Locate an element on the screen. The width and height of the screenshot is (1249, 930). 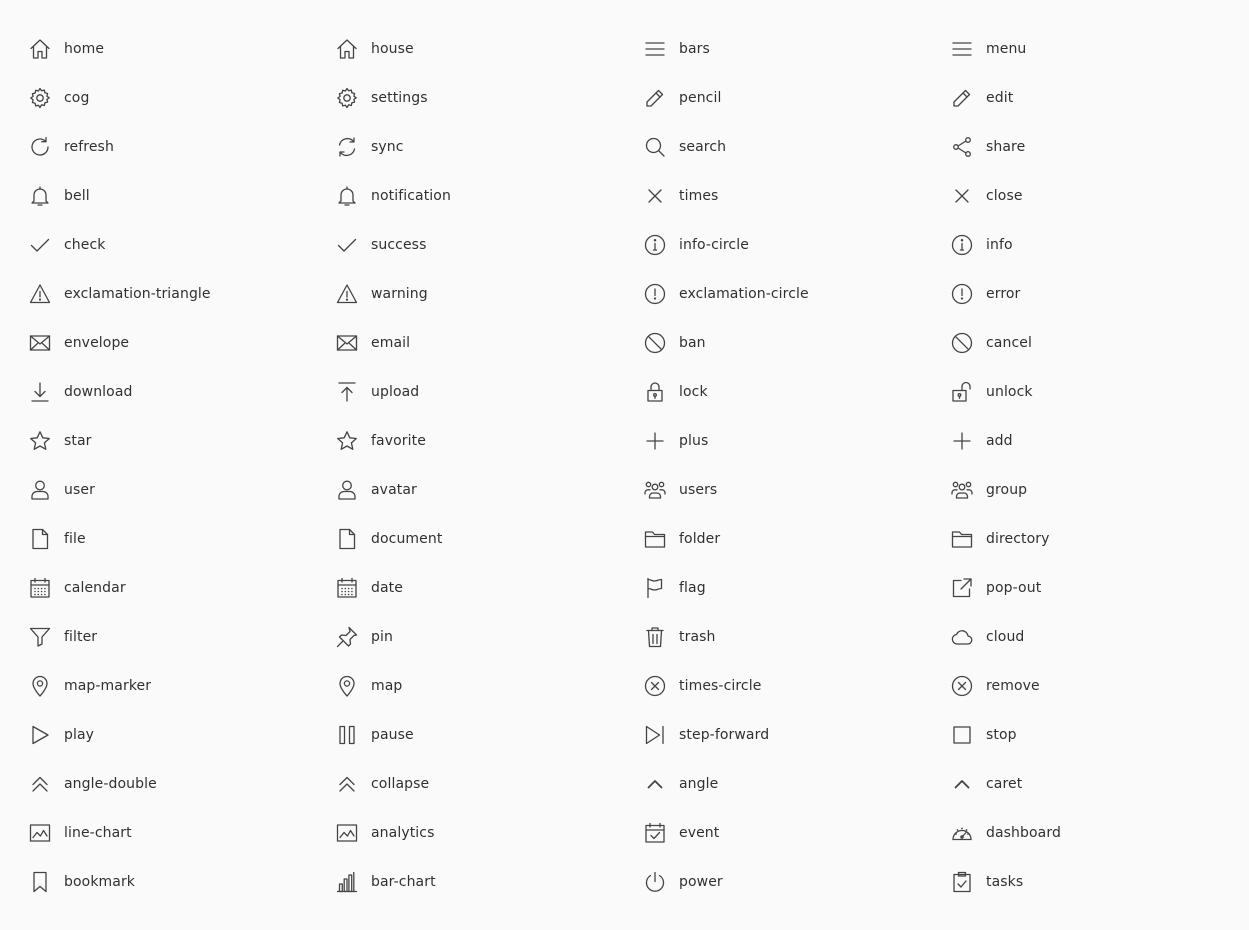
calendar-icon is located at coordinates (40, 588).